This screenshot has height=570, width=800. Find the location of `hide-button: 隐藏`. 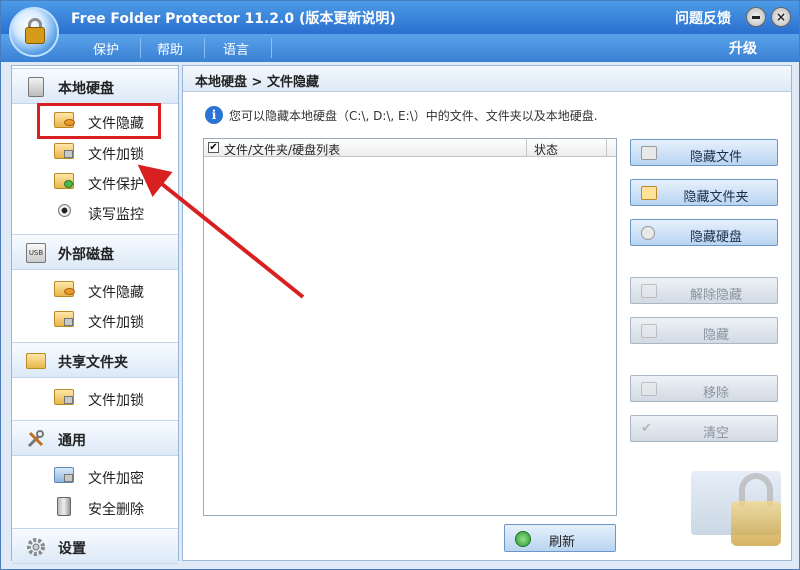

hide-button: 隐藏 is located at coordinates (704, 330).